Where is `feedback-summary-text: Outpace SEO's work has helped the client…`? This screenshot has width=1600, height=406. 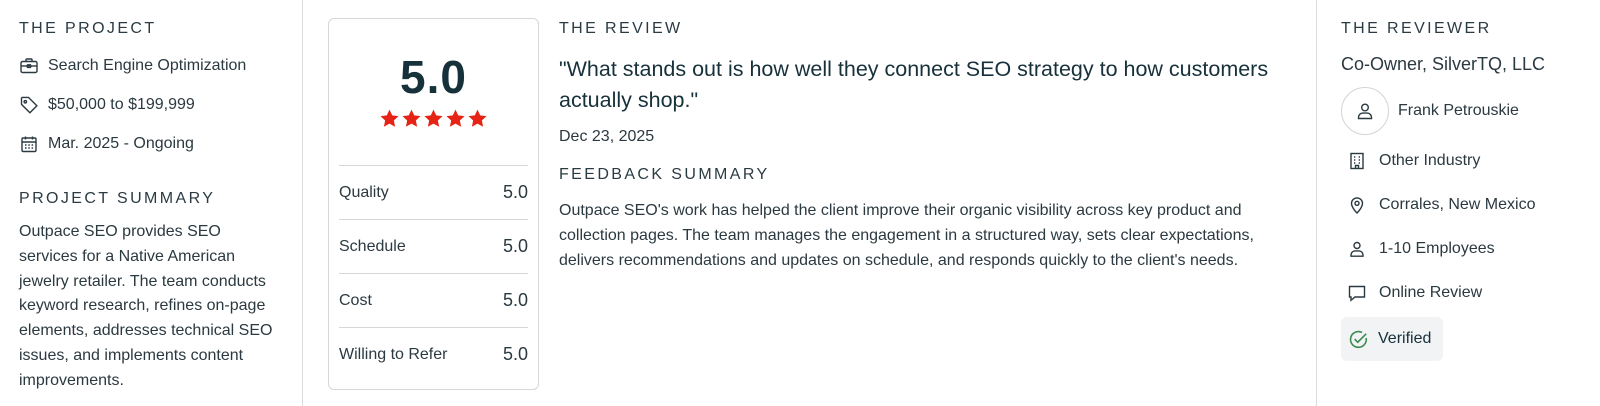 feedback-summary-text: Outpace SEO's work has helped the client… is located at coordinates (906, 235).